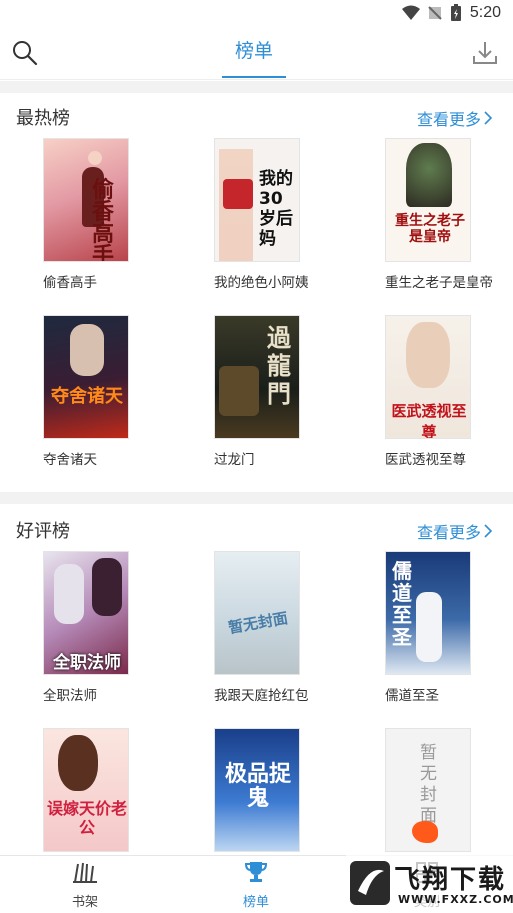  I want to click on cover-text: 医武透视至尊, so click(429, 420).